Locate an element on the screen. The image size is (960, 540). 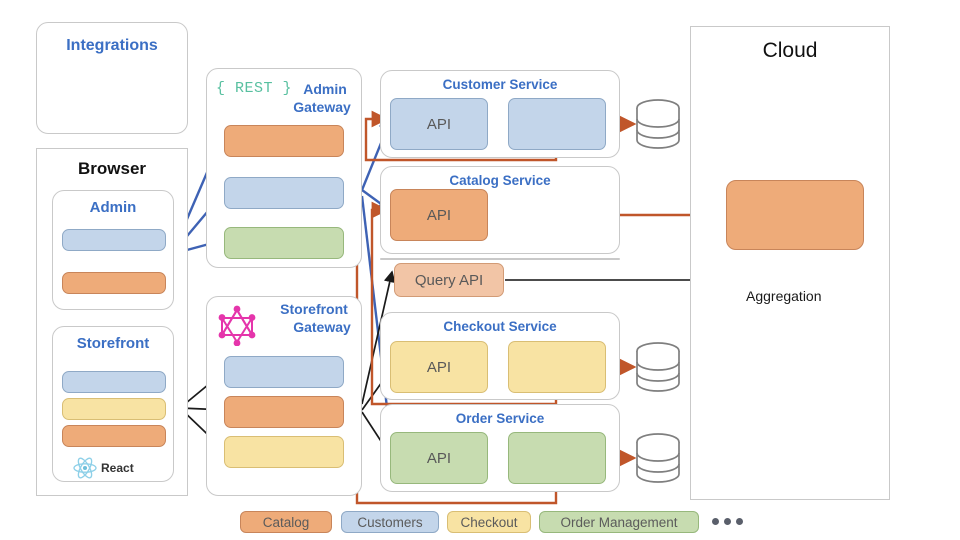
storefront-app-title: Storefront is located at coordinates (113, 343).